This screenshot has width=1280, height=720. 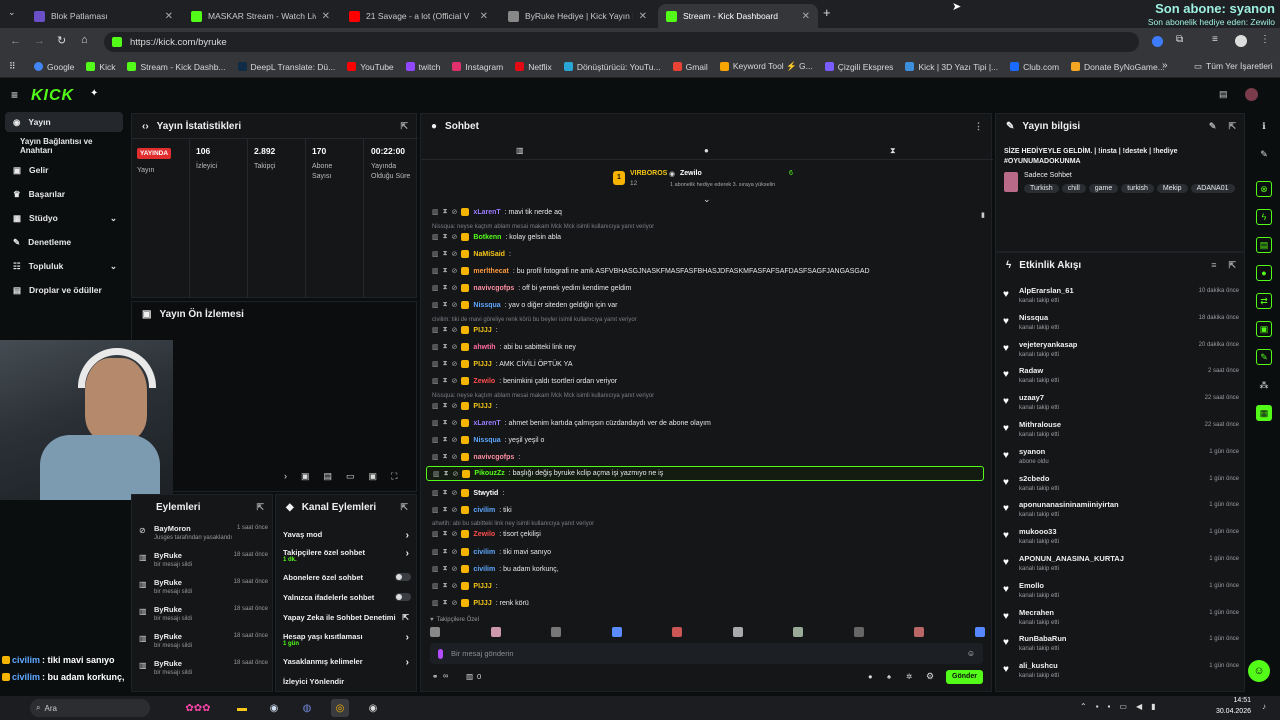 What do you see at coordinates (242, 708) in the screenshot?
I see `file-explorer-icon: ▬` at bounding box center [242, 708].